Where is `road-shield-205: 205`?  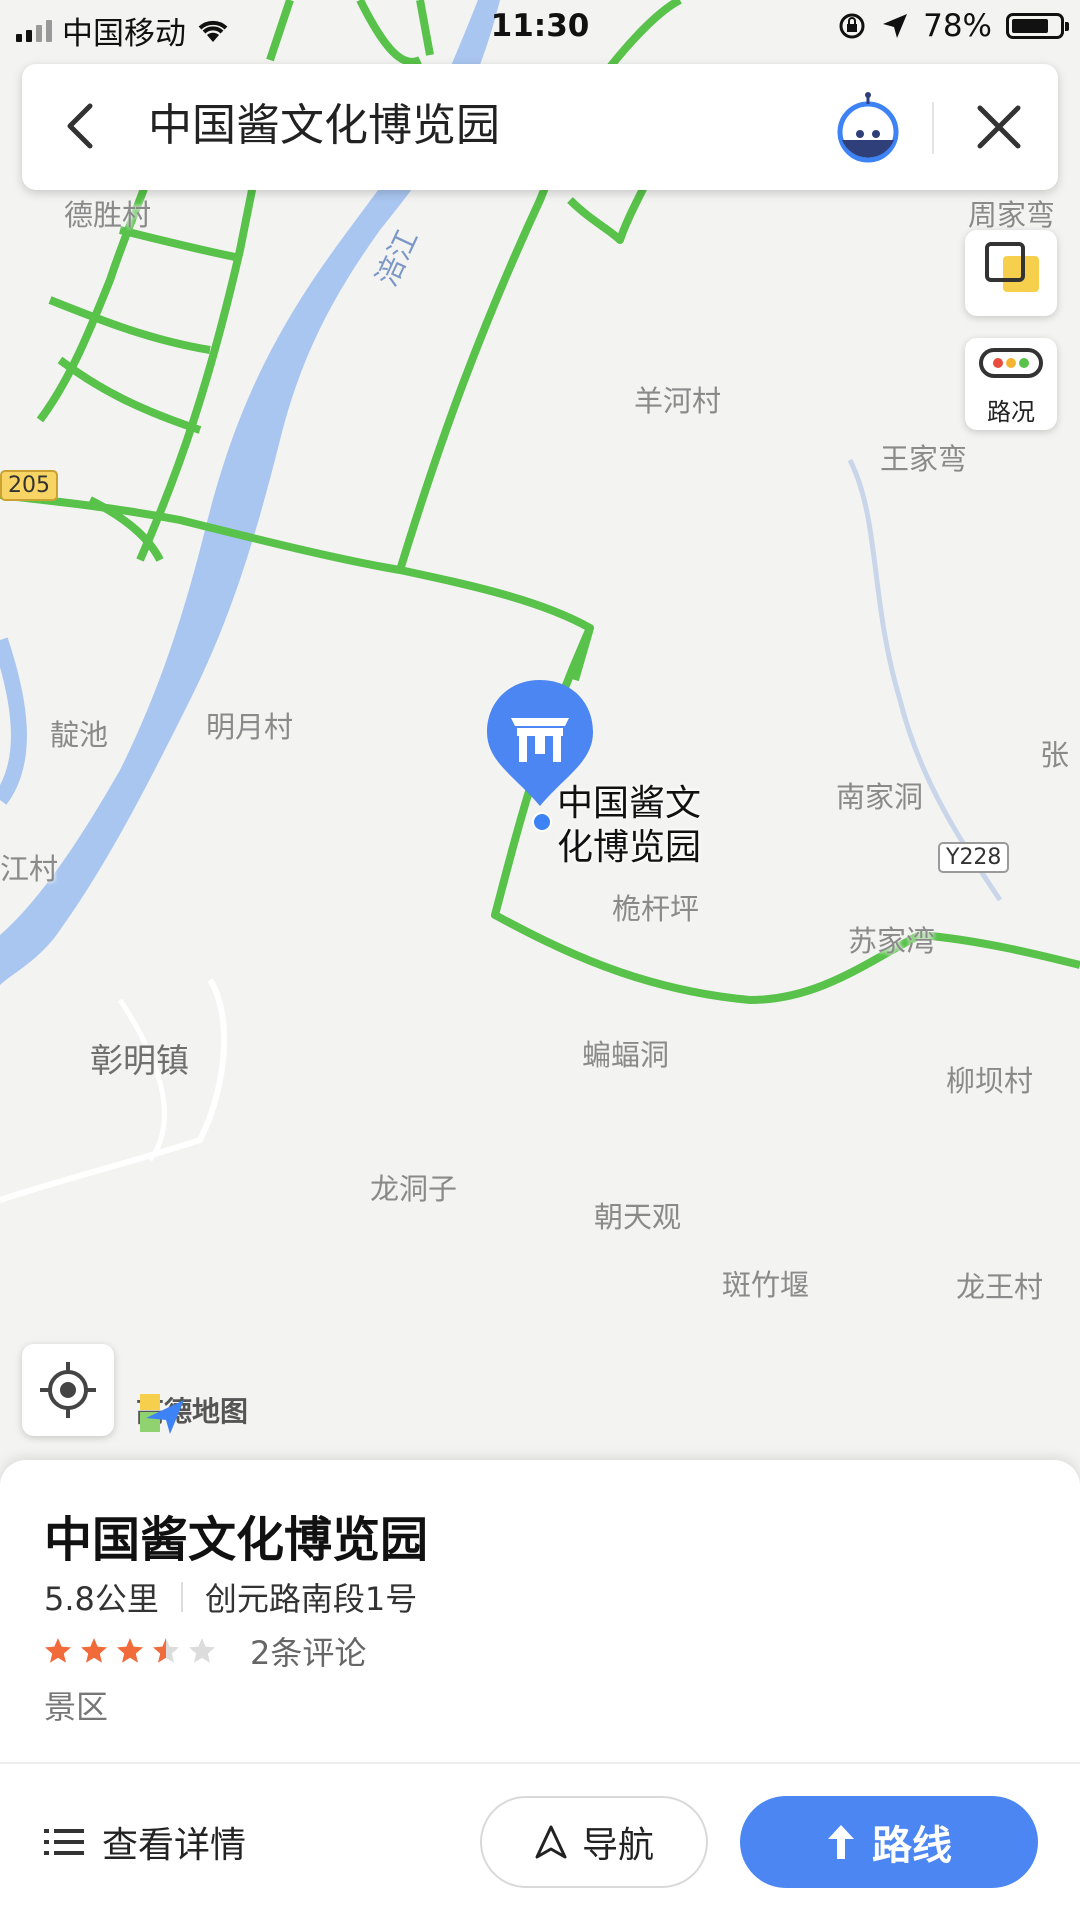
road-shield-205: 205 is located at coordinates (29, 485).